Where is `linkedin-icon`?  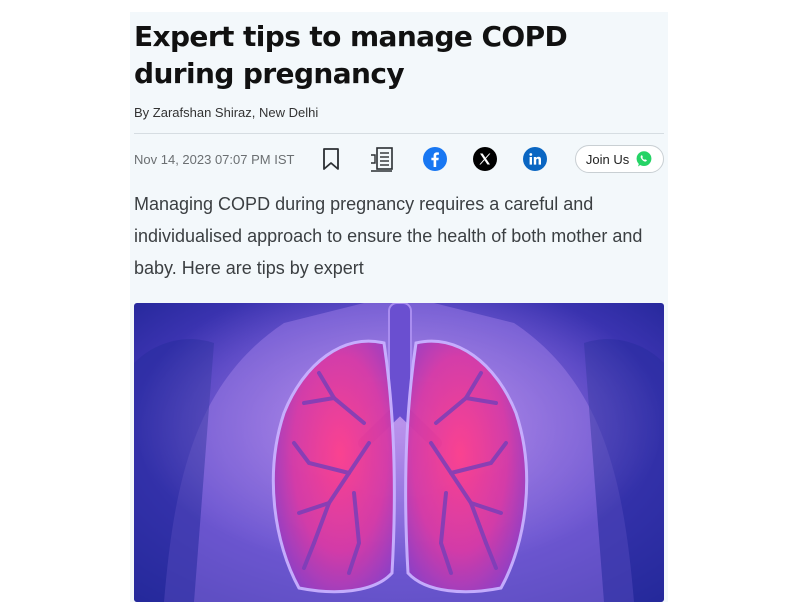
linkedin-icon is located at coordinates (535, 159).